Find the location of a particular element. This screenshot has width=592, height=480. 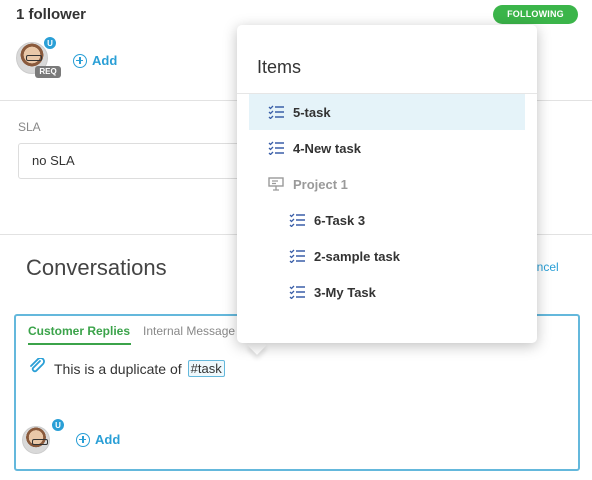

popup-group-header: Project 1 is located at coordinates (387, 184).